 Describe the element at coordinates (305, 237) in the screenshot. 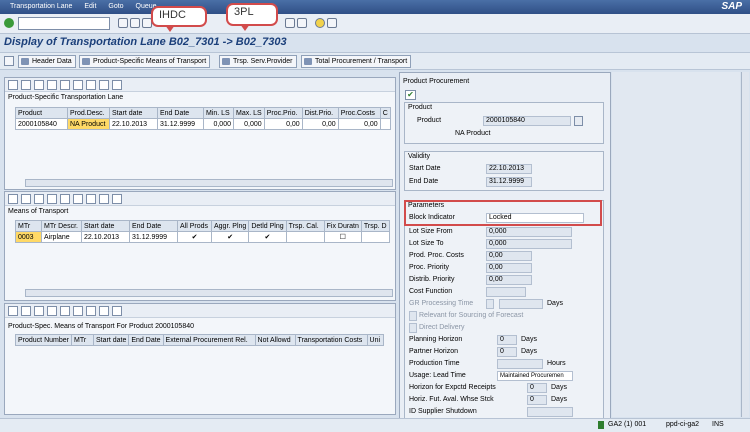

I see `cell-trsp-cal` at that location.